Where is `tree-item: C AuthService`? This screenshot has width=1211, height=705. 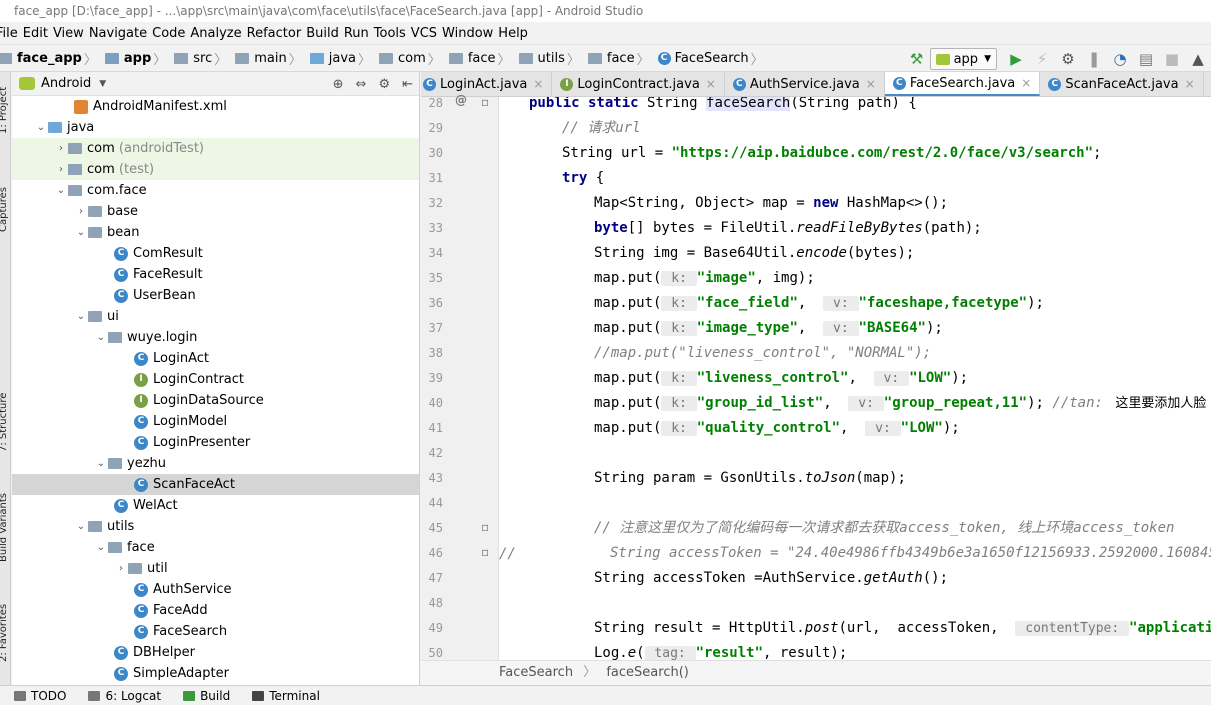
tree-item: C AuthService is located at coordinates (215, 589).